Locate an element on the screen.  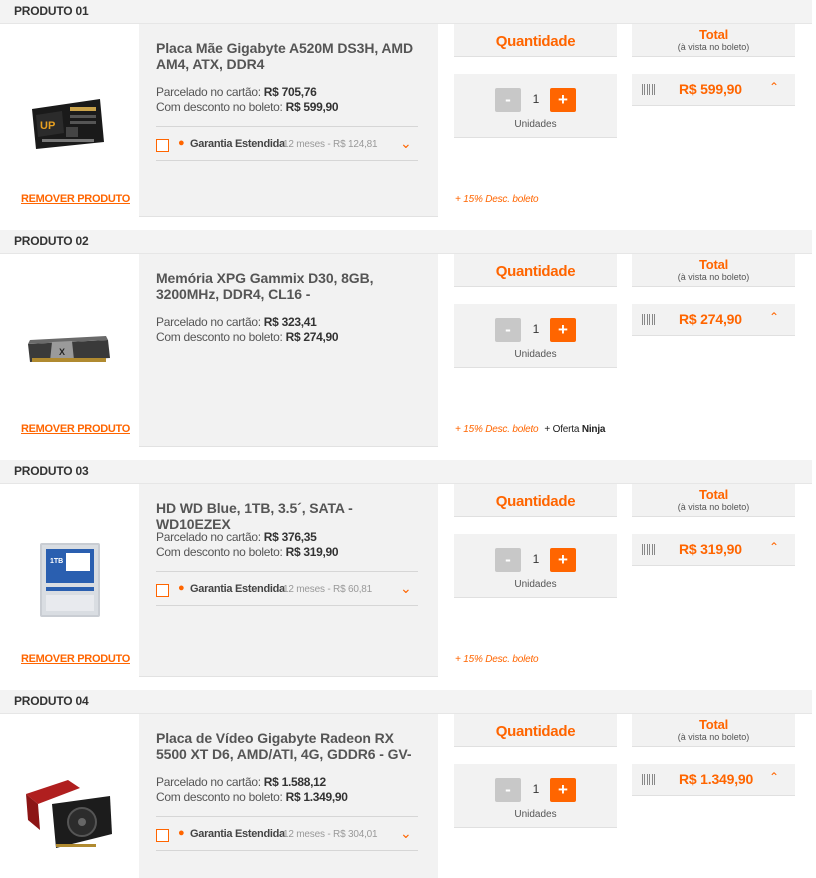
price-boleto-row: Com desconto no boleto: R$ 319,90 is located at coordinates (247, 552).